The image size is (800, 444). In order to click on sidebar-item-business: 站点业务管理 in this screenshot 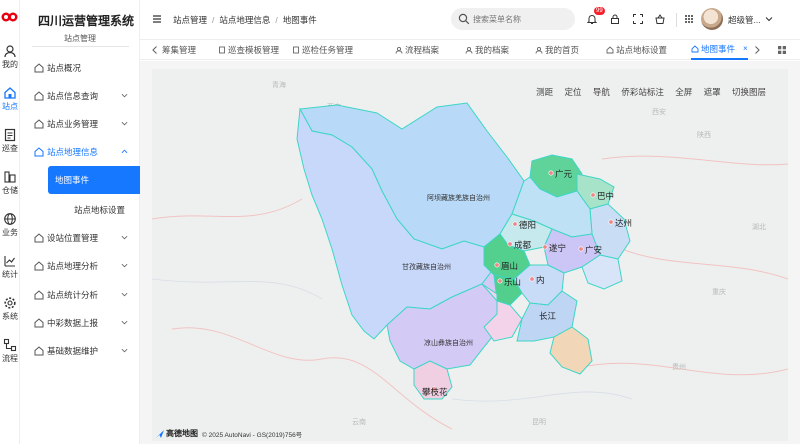, I will do `click(80, 124)`.